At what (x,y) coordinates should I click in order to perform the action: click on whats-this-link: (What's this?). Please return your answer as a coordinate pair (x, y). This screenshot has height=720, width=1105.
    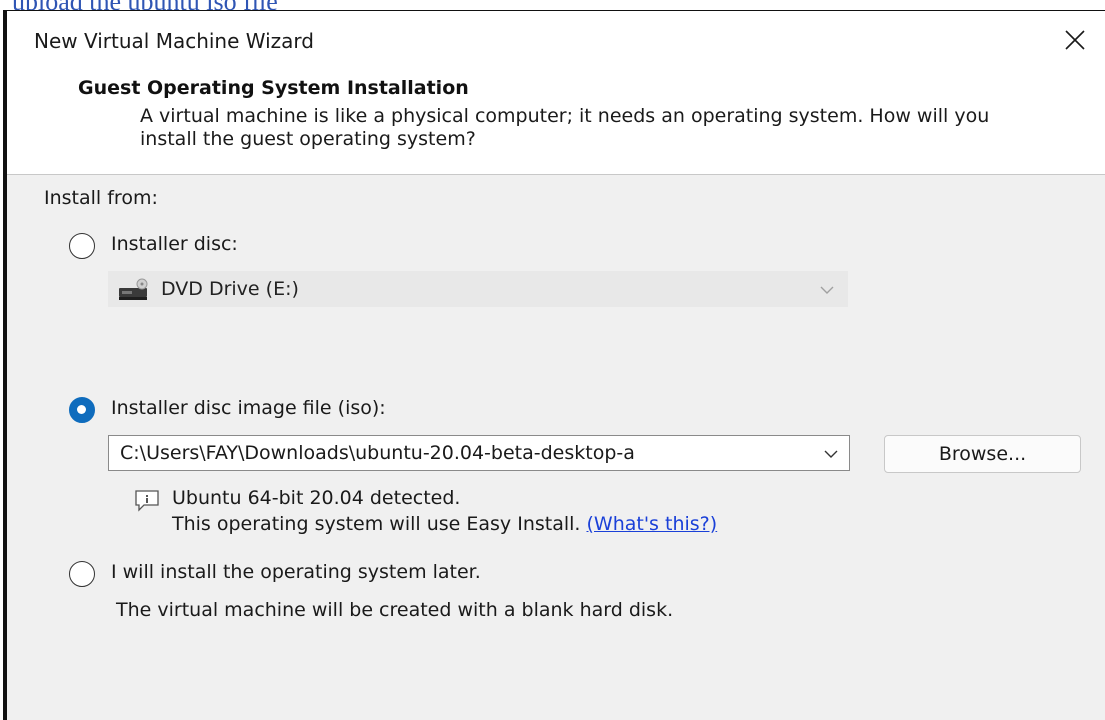
    Looking at the image, I should click on (652, 524).